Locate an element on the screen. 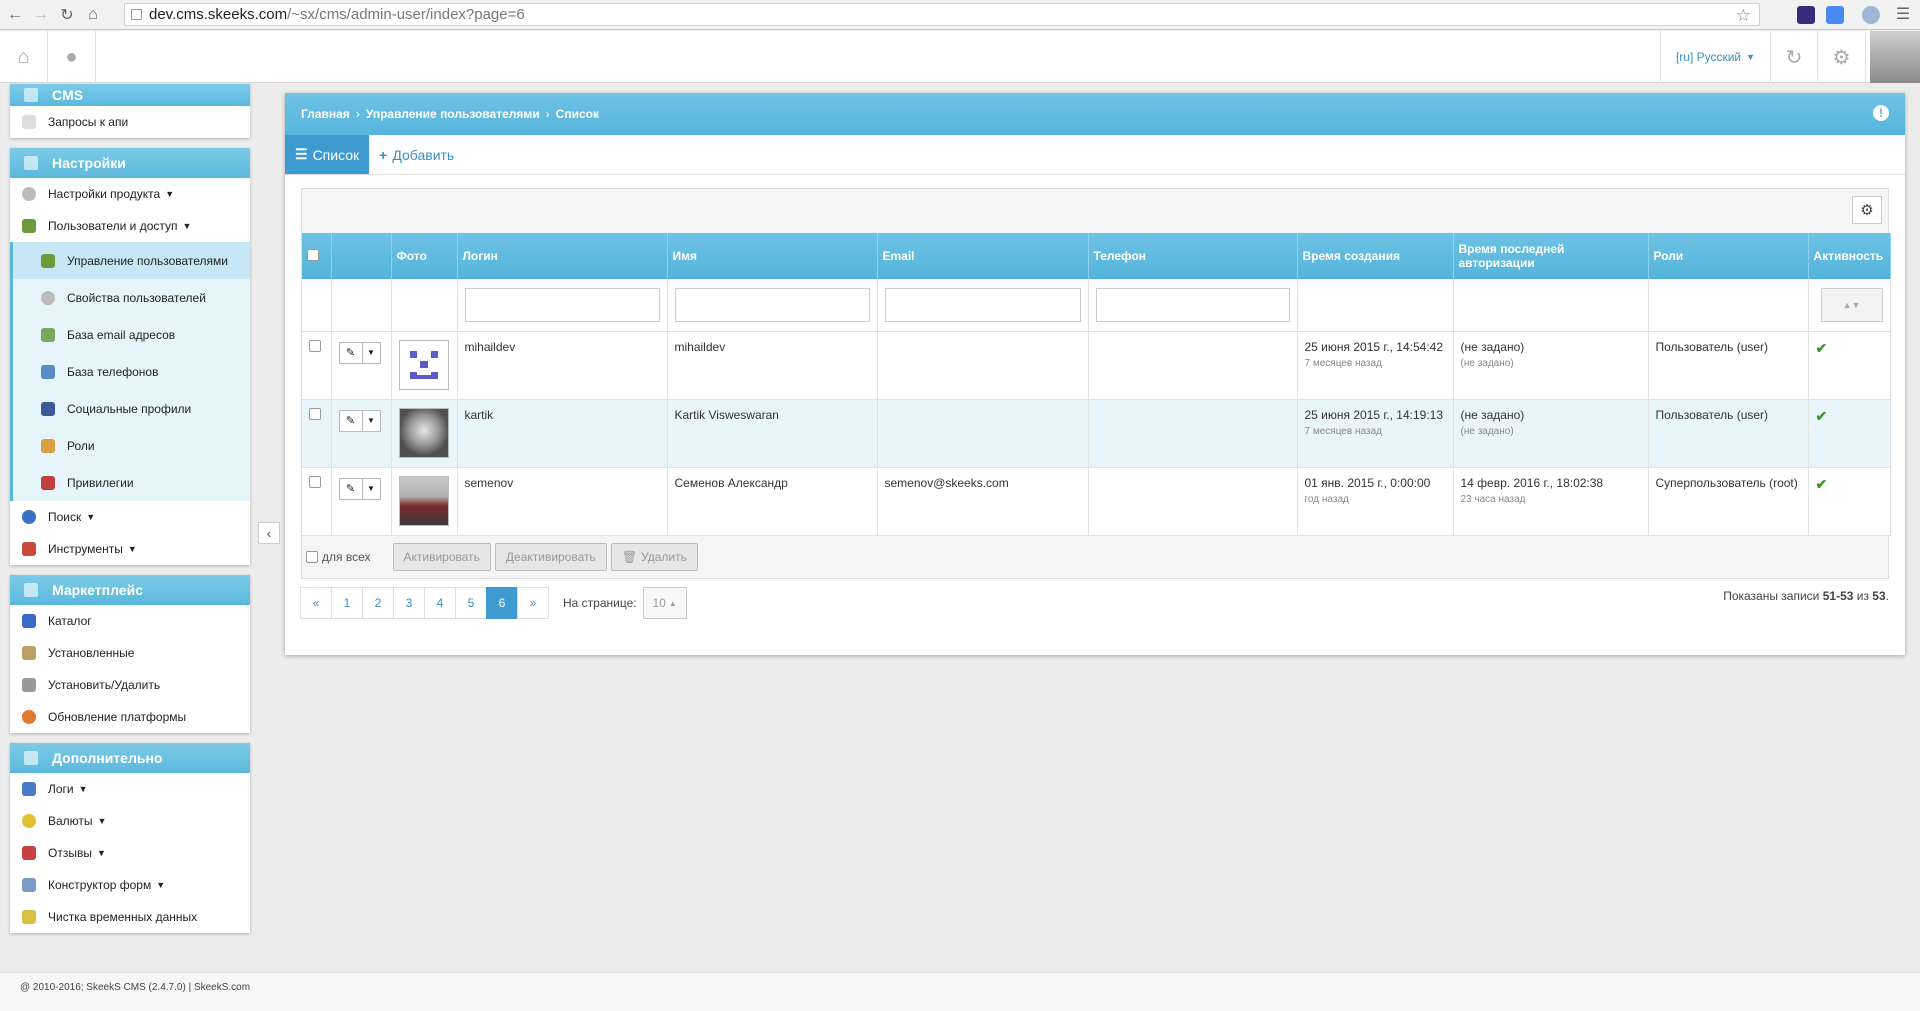 The image size is (1920, 1011). bookmark-star-icon: ☆ is located at coordinates (1743, 15).